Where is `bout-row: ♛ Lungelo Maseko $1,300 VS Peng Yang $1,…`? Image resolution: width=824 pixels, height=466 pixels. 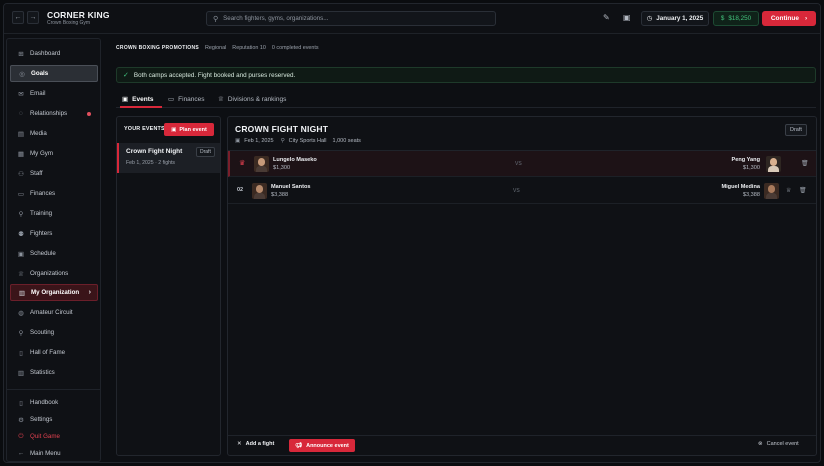
bout-row: ♛ Lungelo Maseko $1,300 VS Peng Yang $1,… is located at coordinates (522, 164).